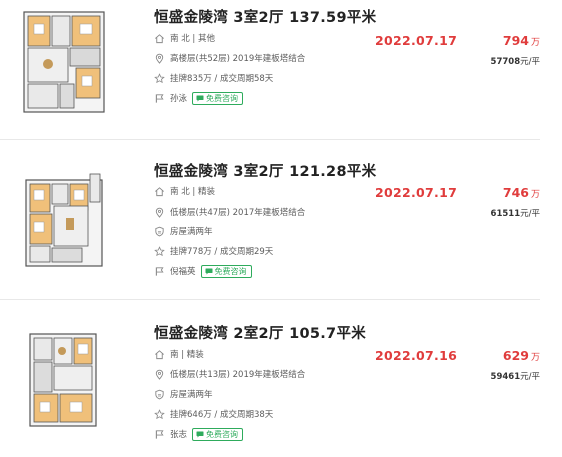 This screenshot has height=457, width=562. Describe the element at coordinates (192, 39) in the screenshot. I see `orientation-text: 南 北 | 其他` at that location.